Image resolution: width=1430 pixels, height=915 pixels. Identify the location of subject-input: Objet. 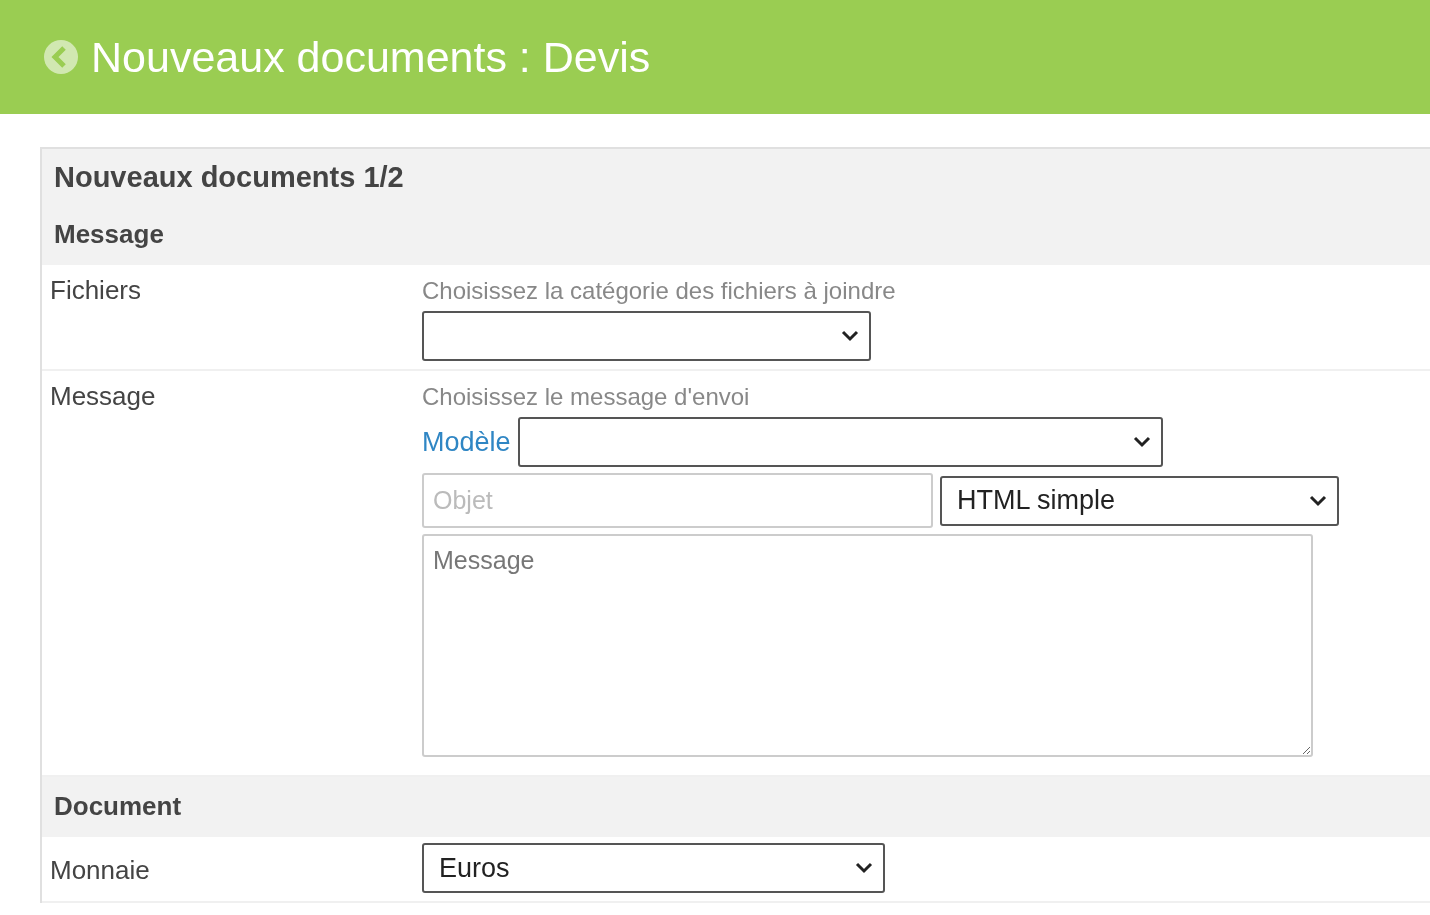
(677, 500).